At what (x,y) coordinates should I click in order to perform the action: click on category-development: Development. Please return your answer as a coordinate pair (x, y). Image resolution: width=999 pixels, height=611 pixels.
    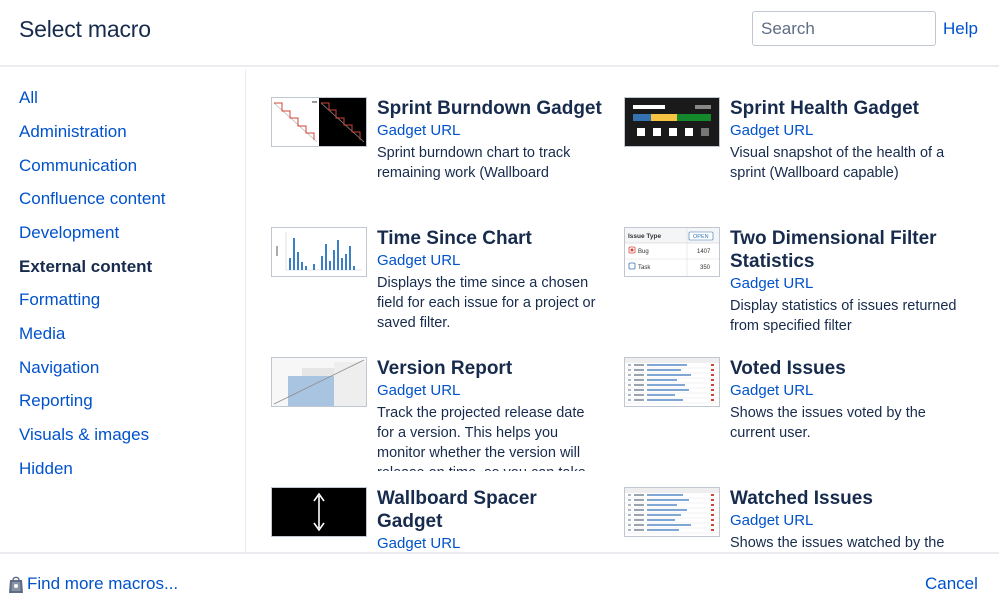
    Looking at the image, I should click on (69, 233).